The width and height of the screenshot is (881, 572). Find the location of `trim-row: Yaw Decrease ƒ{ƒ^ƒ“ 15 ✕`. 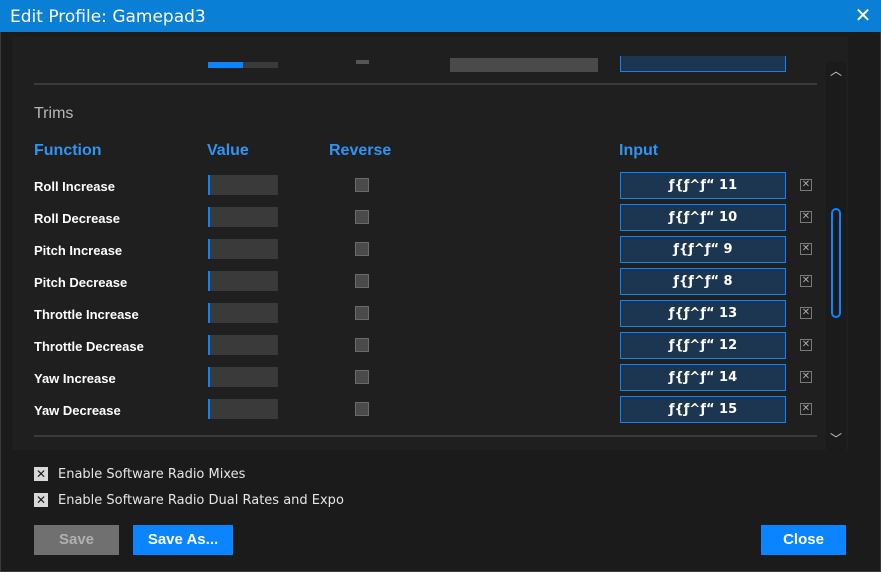

trim-row: Yaw Decrease ƒ{ƒ^ƒ“ 15 ✕ is located at coordinates (417, 412).